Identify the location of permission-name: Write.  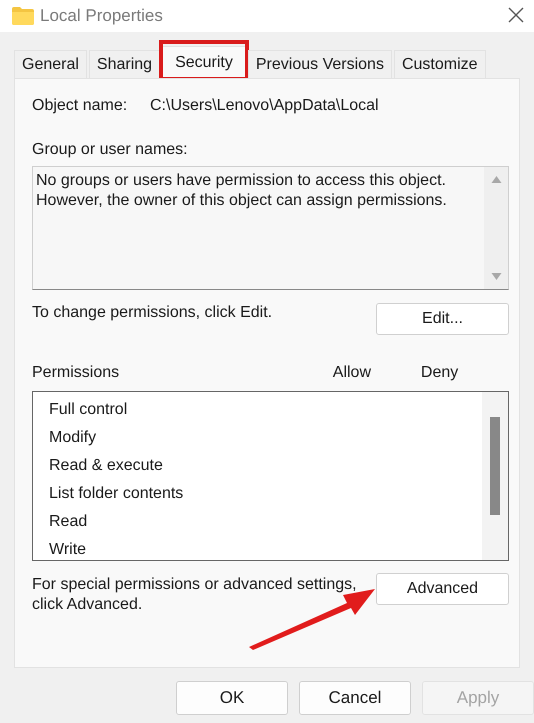
(68, 550).